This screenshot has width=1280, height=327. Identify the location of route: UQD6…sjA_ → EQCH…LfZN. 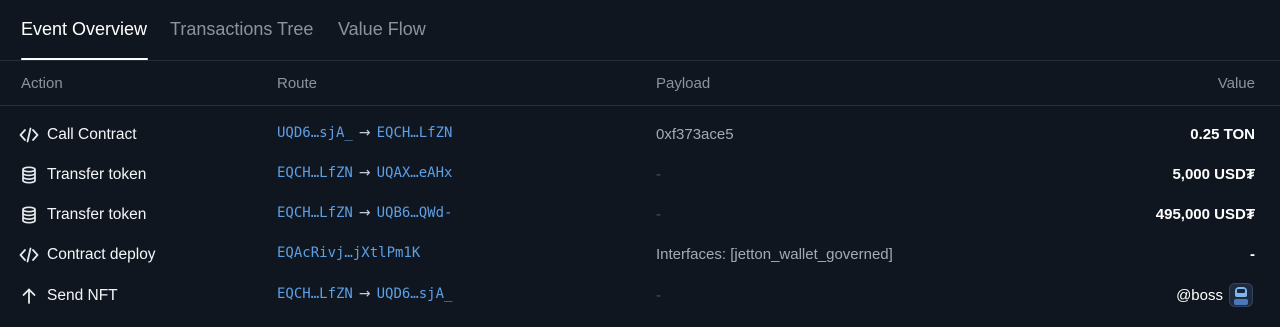
(364, 133).